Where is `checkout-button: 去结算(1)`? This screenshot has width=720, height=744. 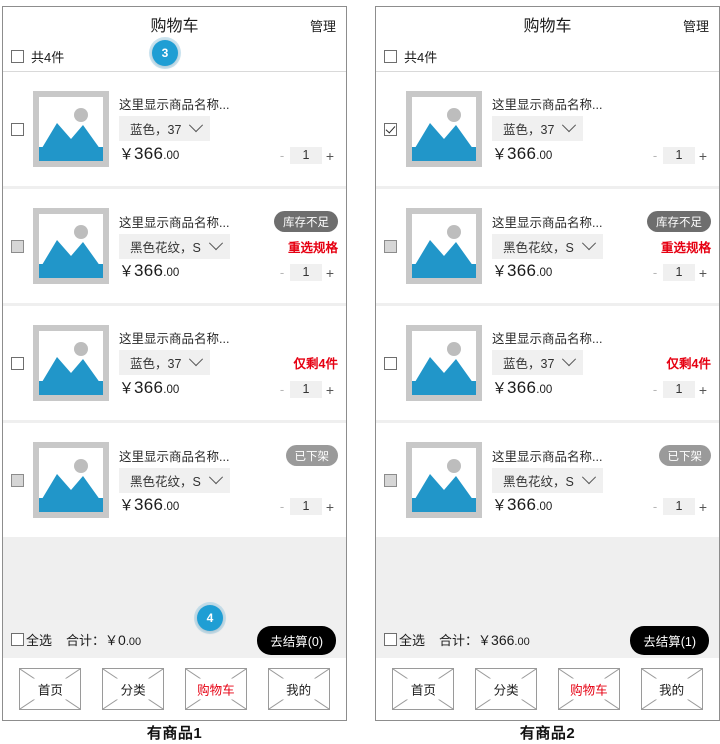 checkout-button: 去结算(1) is located at coordinates (669, 640).